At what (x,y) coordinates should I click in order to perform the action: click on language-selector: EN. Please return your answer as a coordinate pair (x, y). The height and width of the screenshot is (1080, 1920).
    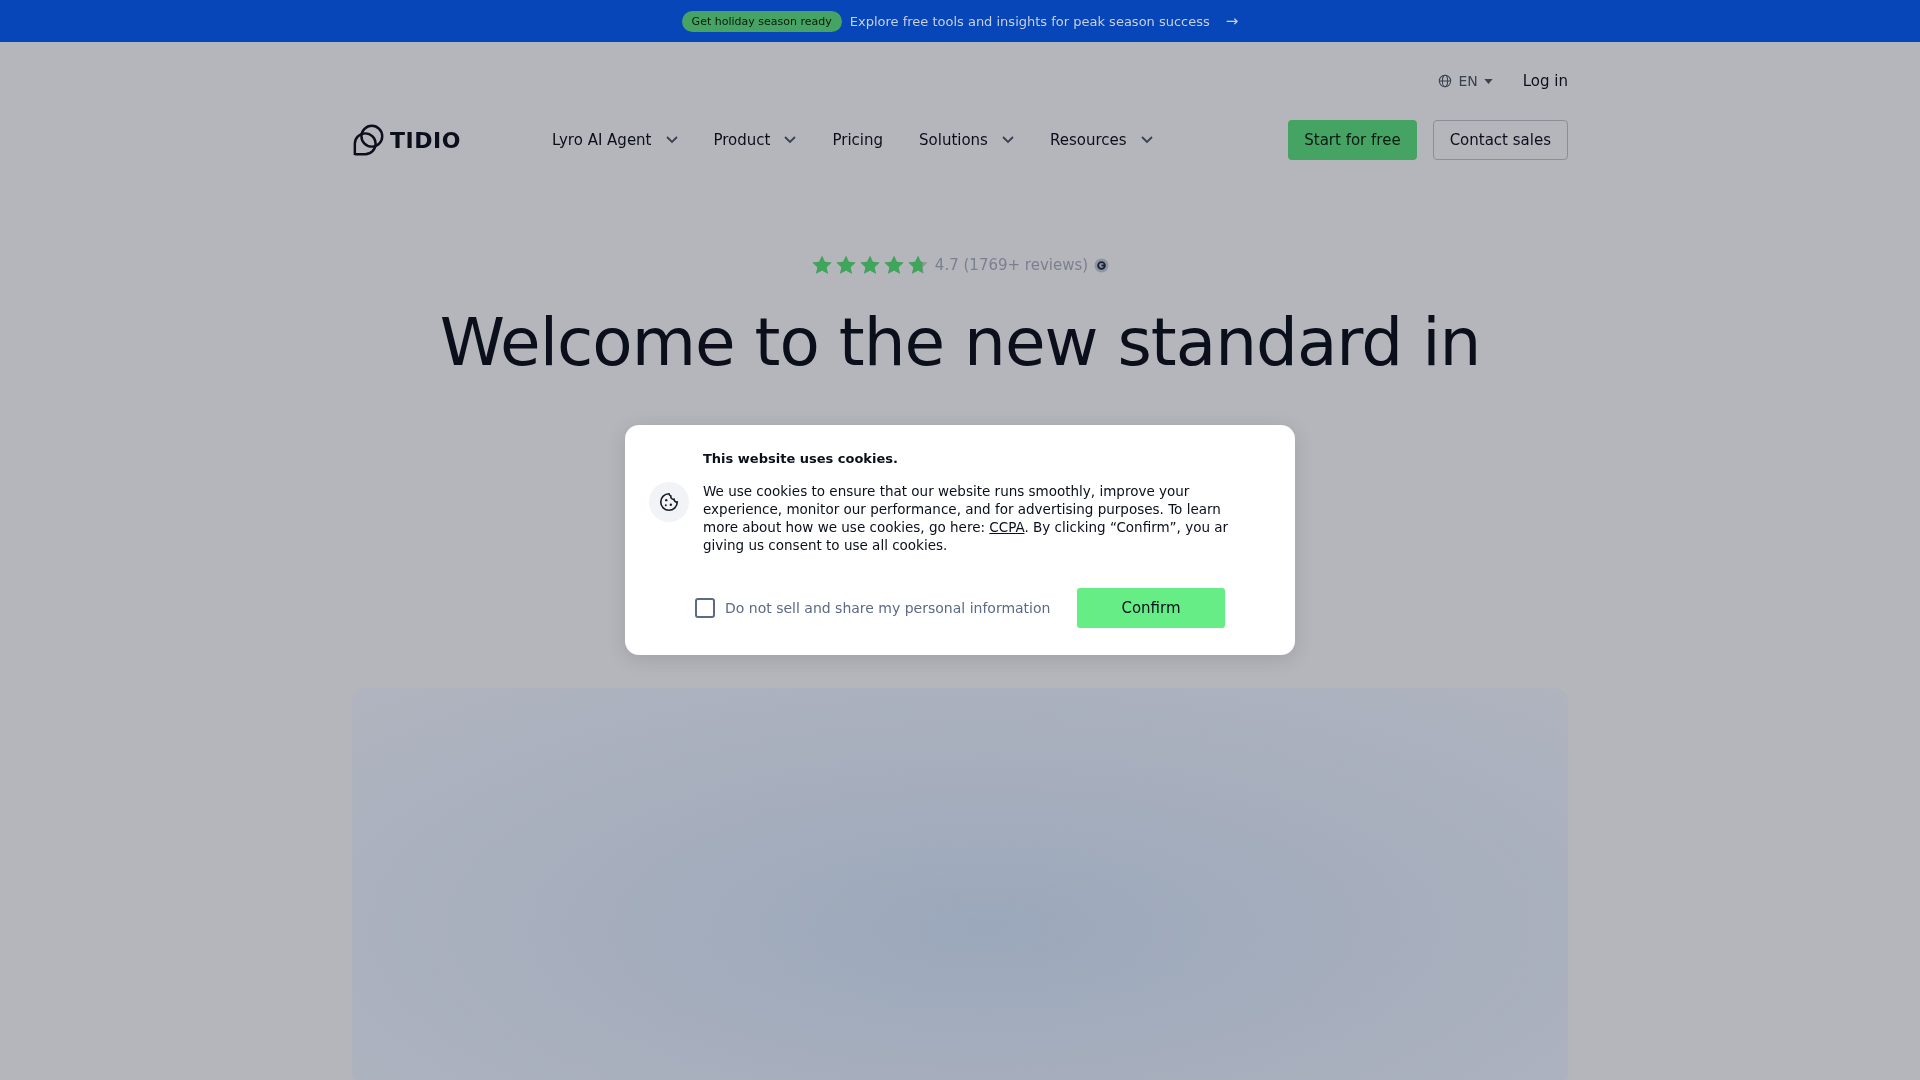
    Looking at the image, I should click on (1465, 81).